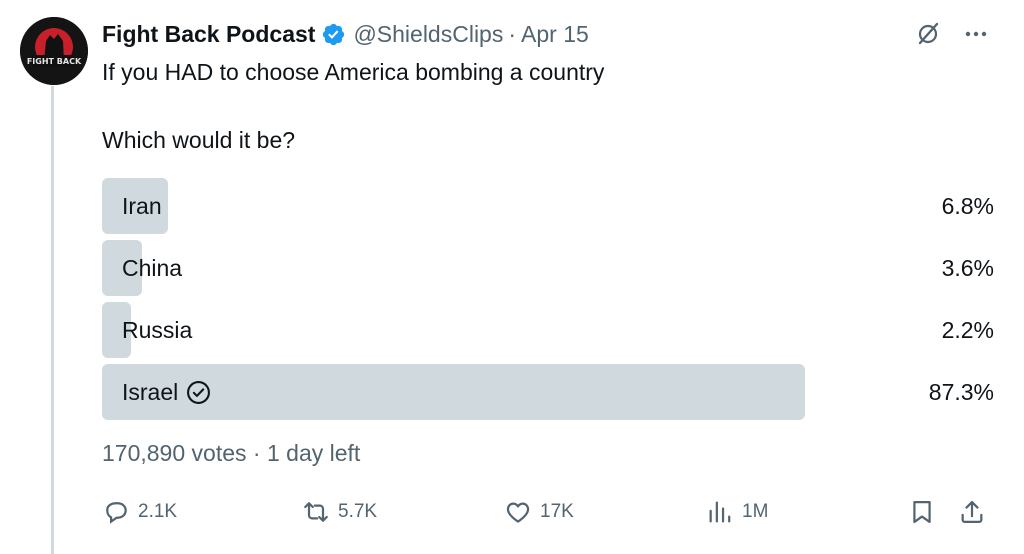 The width and height of the screenshot is (1024, 554). I want to click on check-circle-icon, so click(198, 392).